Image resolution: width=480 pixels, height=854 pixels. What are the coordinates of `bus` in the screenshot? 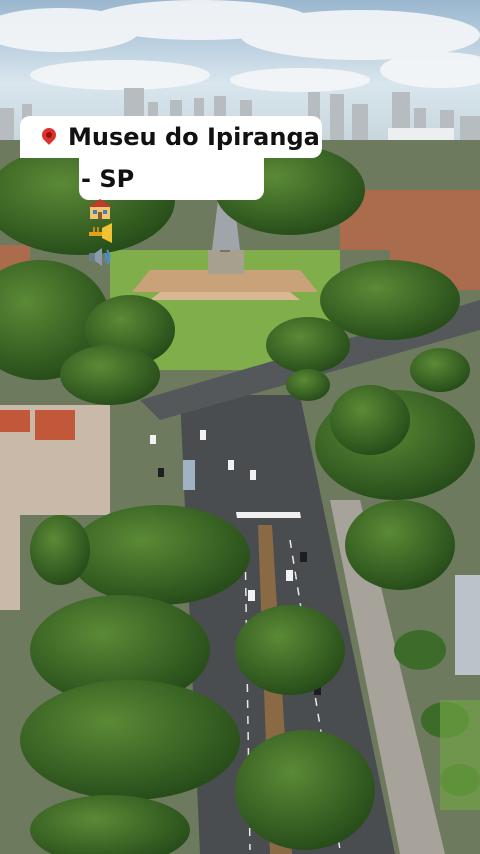 It's located at (189, 475).